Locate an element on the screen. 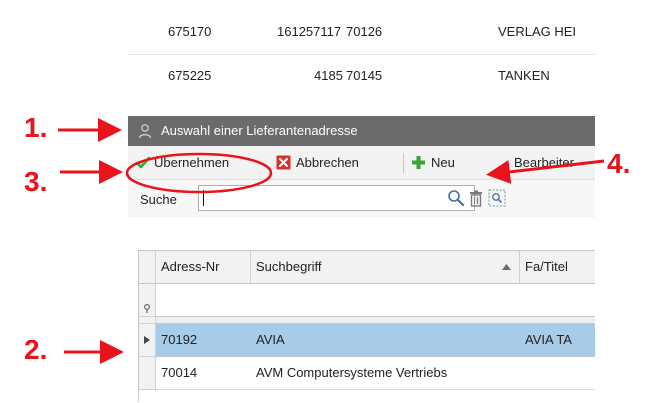 Image resolution: width=655 pixels, height=403 pixels. new-button: Neu is located at coordinates (446, 162).